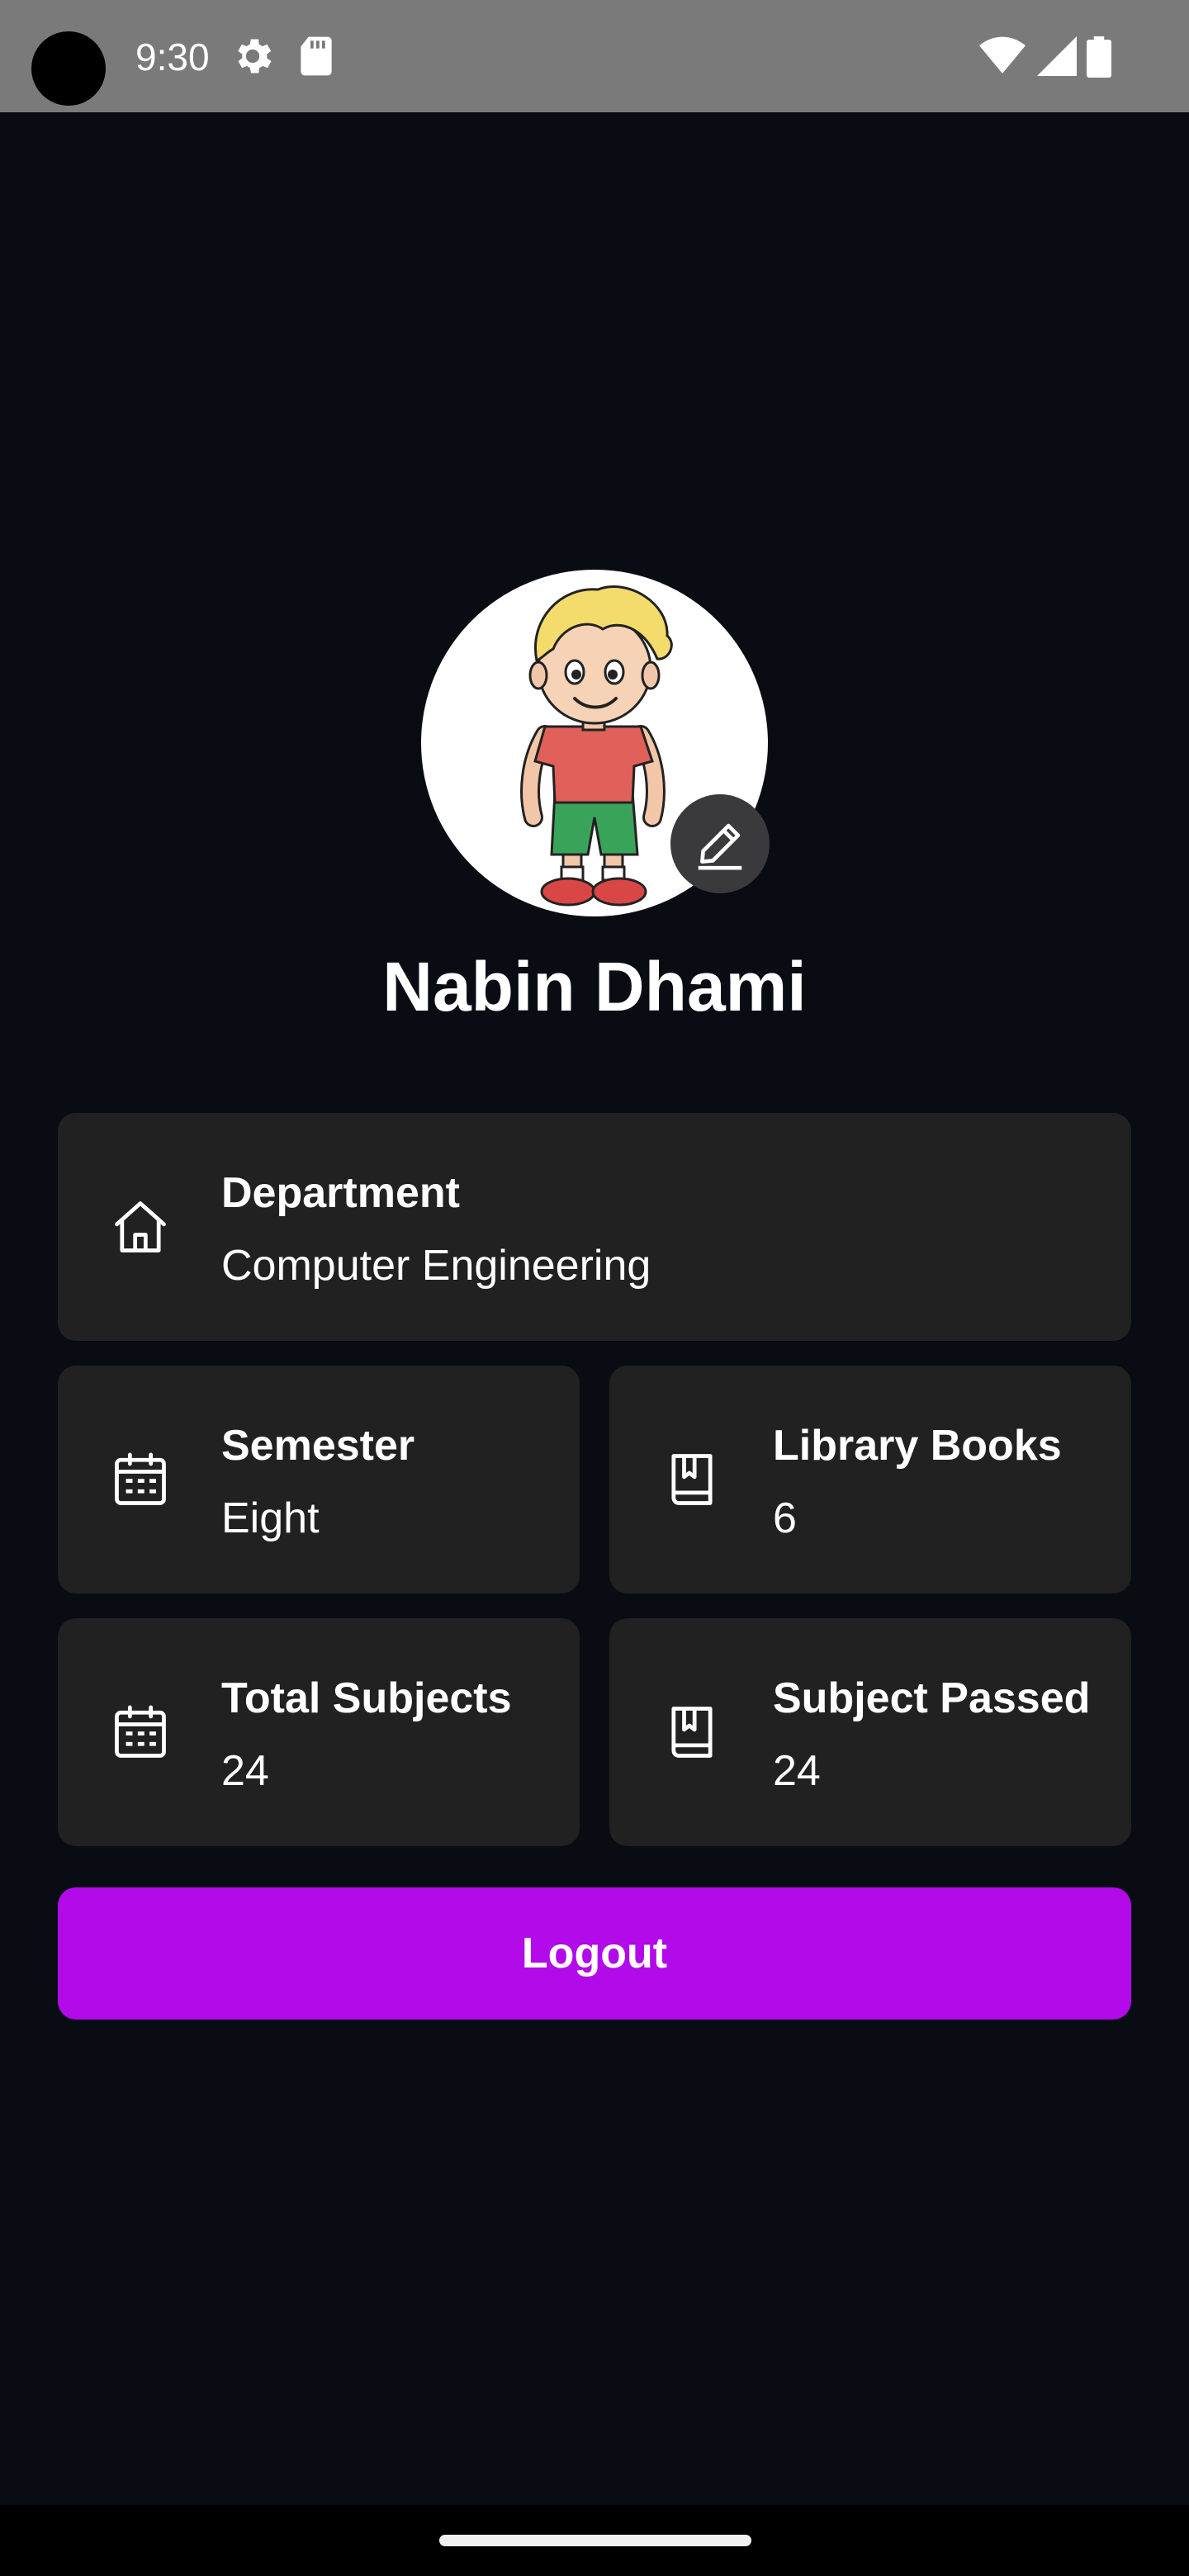 This screenshot has width=1189, height=2576. I want to click on library-books-value: 6, so click(785, 1518).